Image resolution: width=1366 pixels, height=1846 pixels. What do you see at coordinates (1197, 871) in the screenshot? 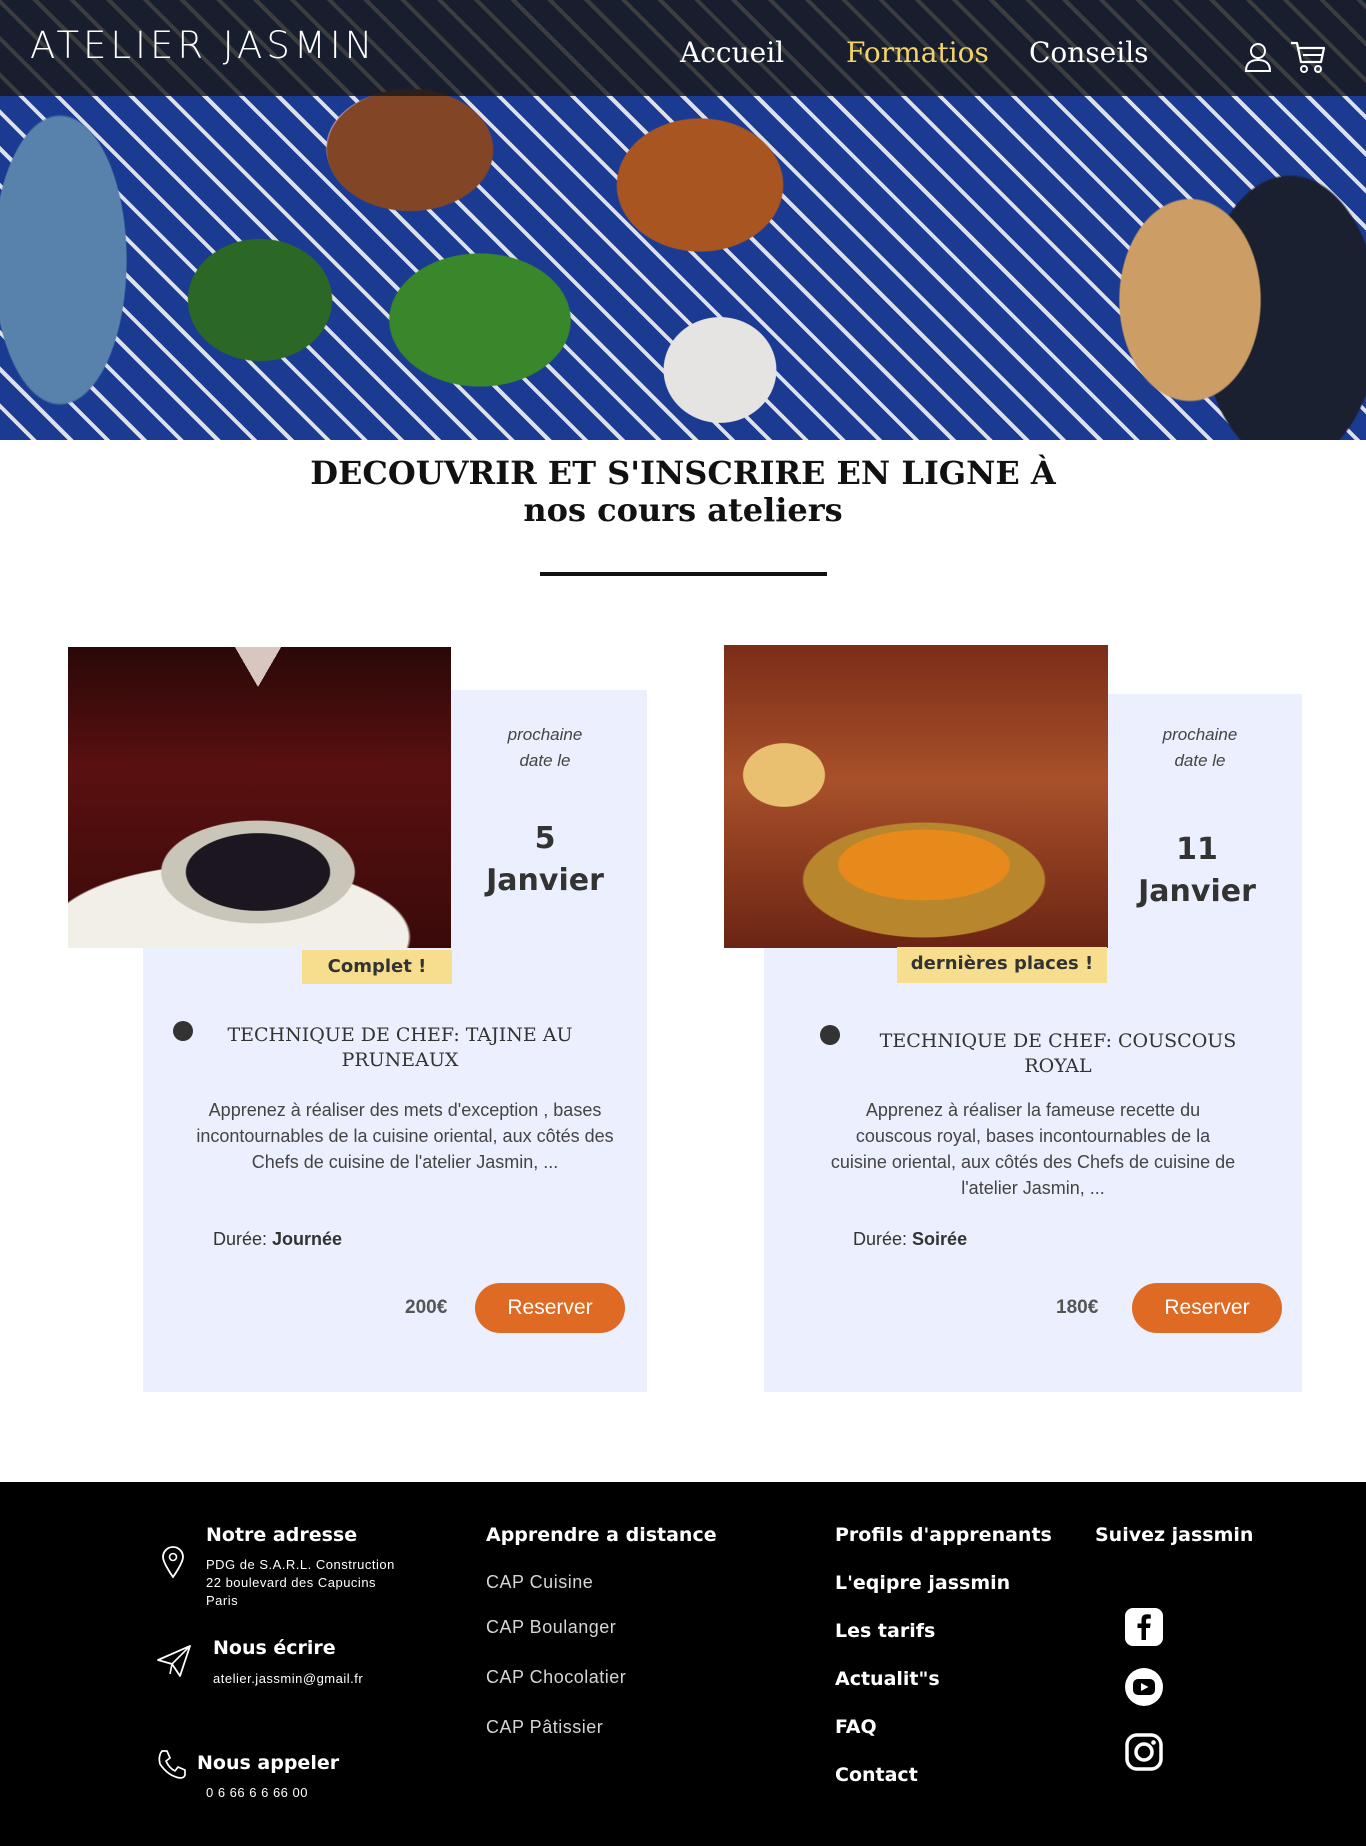
I see `date-value: 11 Janvier` at bounding box center [1197, 871].